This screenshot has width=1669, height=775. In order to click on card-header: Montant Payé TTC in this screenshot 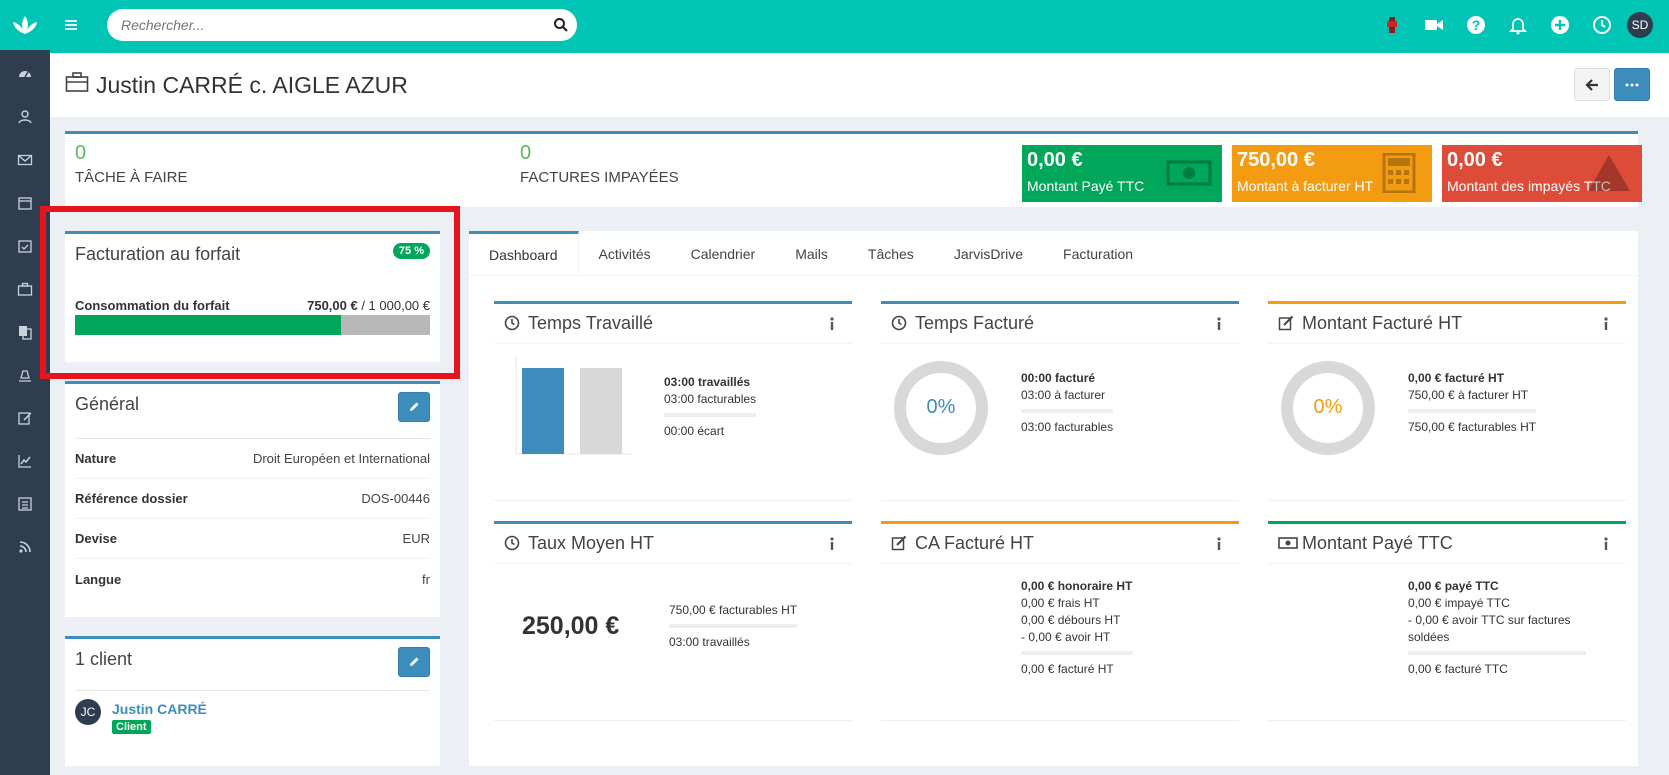, I will do `click(1447, 544)`.